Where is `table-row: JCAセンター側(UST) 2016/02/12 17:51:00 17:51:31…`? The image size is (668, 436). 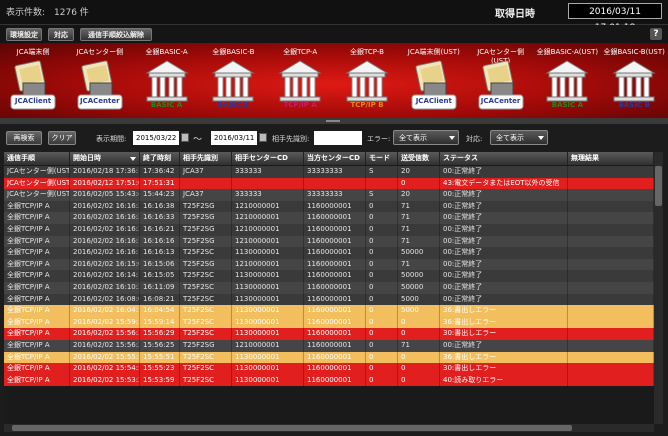 table-row: JCAセンター側(UST) 2016/02/12 17:51:00 17:51:31… is located at coordinates (329, 183).